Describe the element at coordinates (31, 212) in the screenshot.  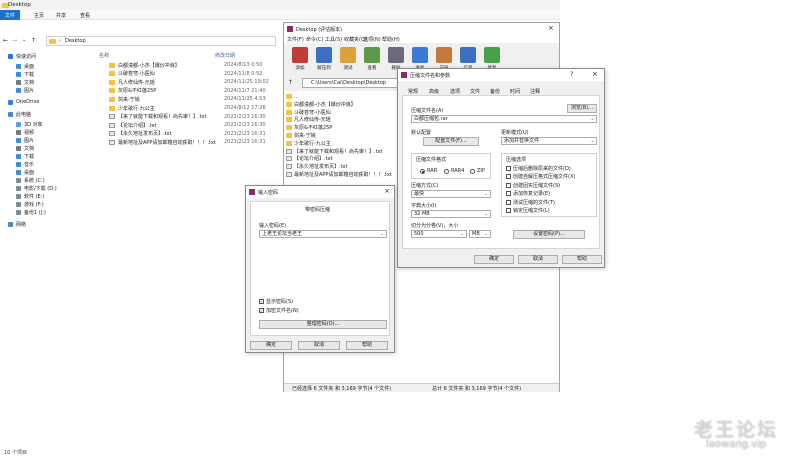
I see `nav-item: 备份1 (J:)` at that location.